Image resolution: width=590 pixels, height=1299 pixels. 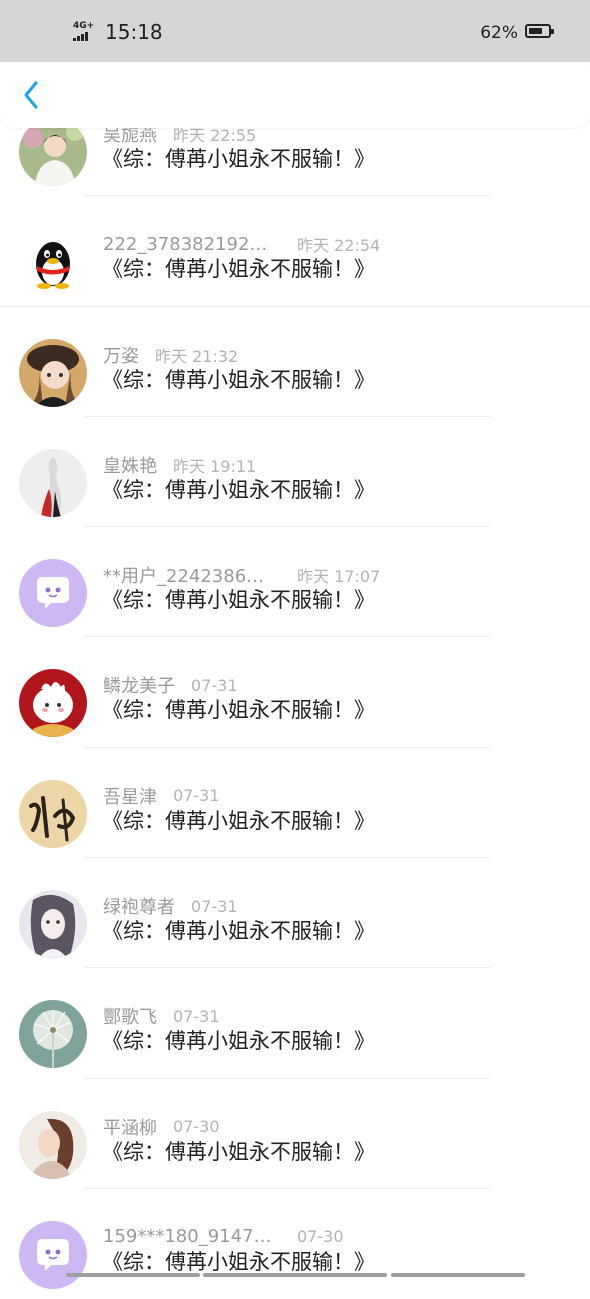 I want to click on username: 皇姝艳, so click(x=130, y=465).